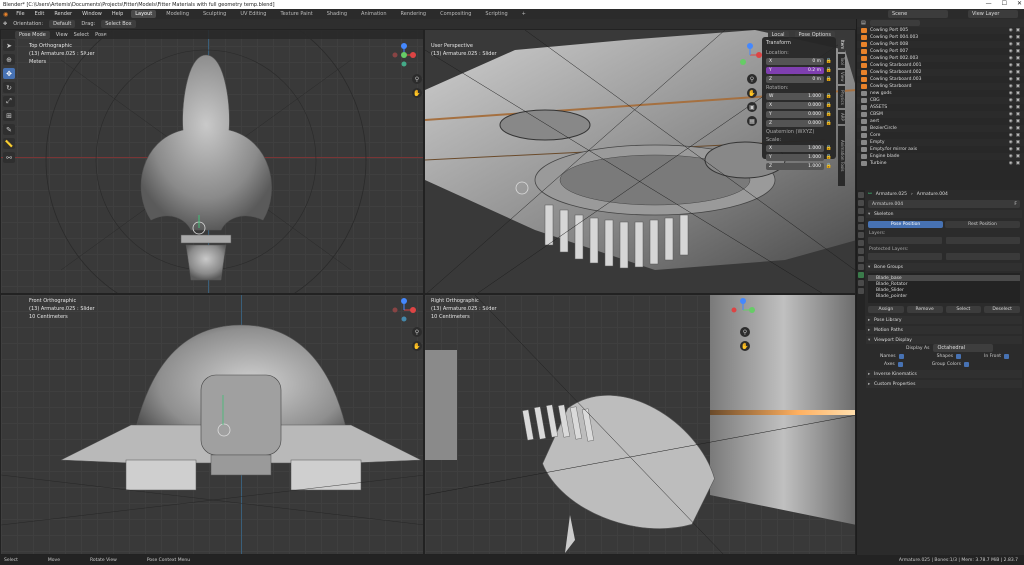  Describe the element at coordinates (861, 267) in the screenshot. I see `constraints-tab-icon` at that location.